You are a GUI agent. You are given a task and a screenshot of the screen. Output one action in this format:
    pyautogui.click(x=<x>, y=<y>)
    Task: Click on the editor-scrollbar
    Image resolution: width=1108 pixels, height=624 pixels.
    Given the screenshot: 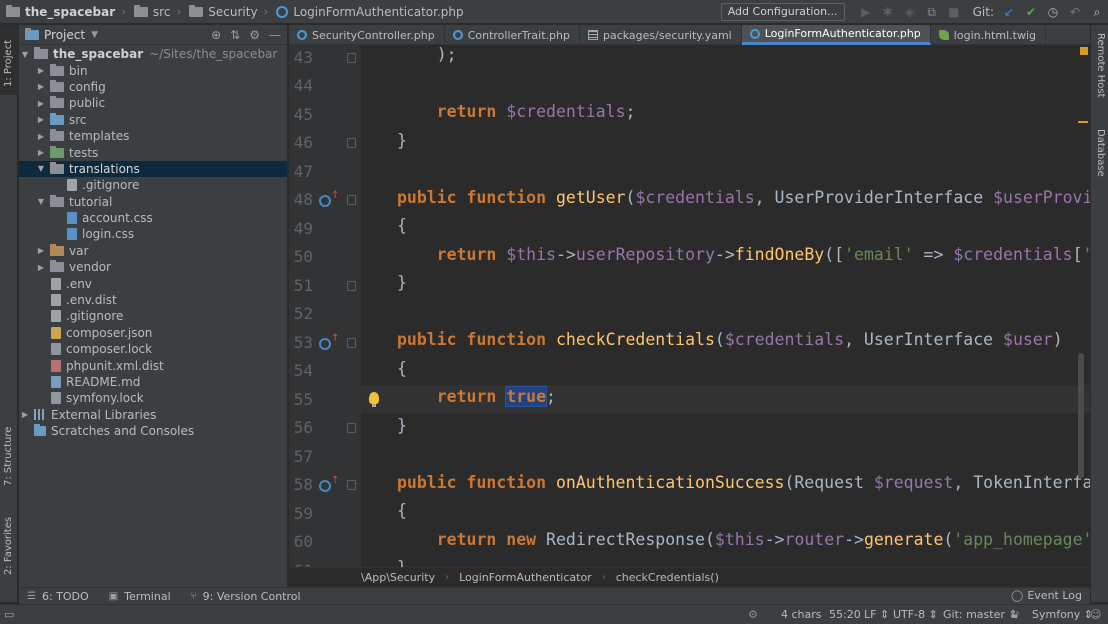 What is the action you would take?
    pyautogui.click(x=1081, y=415)
    